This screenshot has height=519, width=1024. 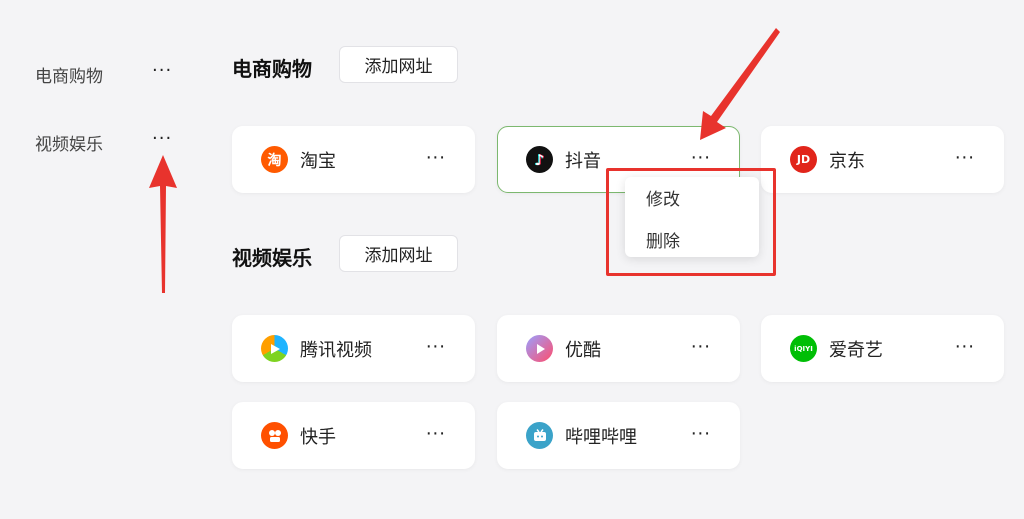 What do you see at coordinates (163, 224) in the screenshot?
I see `annotation-arrow-up` at bounding box center [163, 224].